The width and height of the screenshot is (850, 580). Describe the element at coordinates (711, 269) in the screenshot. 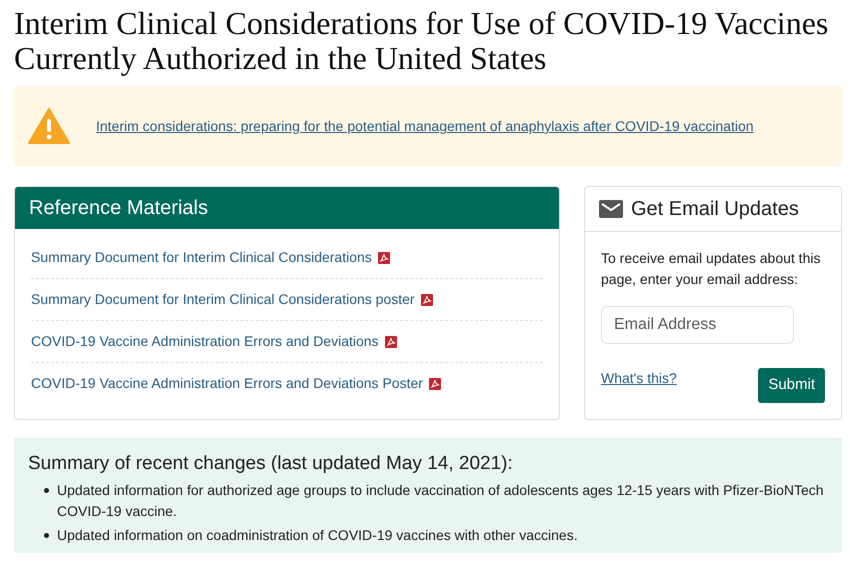

I see `instruction-text: To receive email updates about this page, enter your email address:` at that location.